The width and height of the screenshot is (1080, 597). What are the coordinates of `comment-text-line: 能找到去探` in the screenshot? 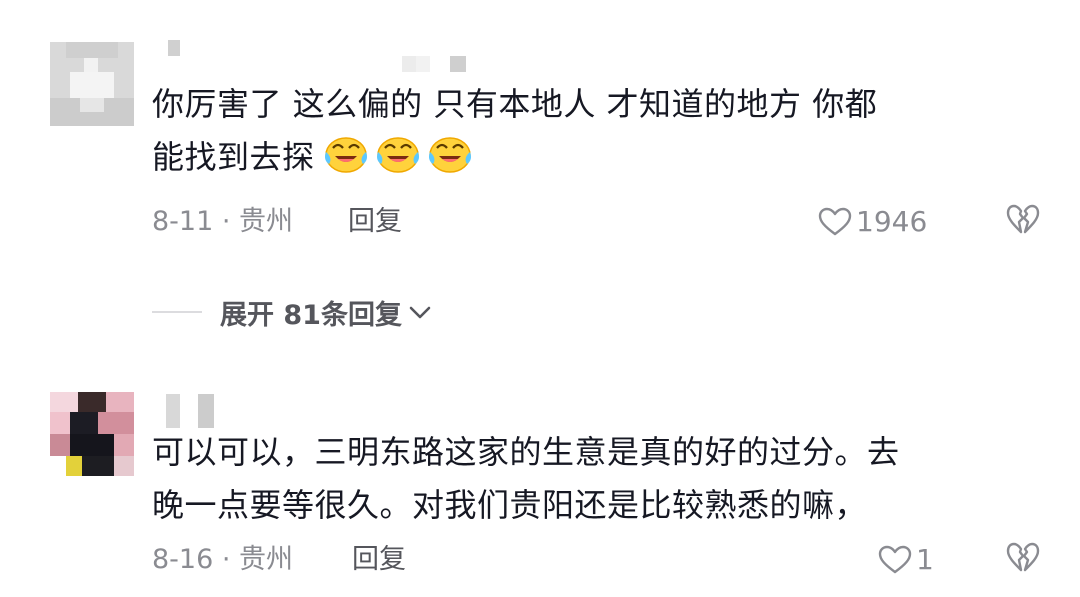 It's located at (592, 157).